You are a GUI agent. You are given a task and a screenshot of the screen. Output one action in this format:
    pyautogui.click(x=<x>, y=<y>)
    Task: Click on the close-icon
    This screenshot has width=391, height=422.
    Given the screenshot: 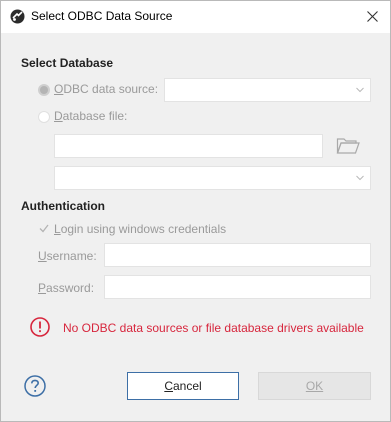 What is the action you would take?
    pyautogui.click(x=372, y=16)
    